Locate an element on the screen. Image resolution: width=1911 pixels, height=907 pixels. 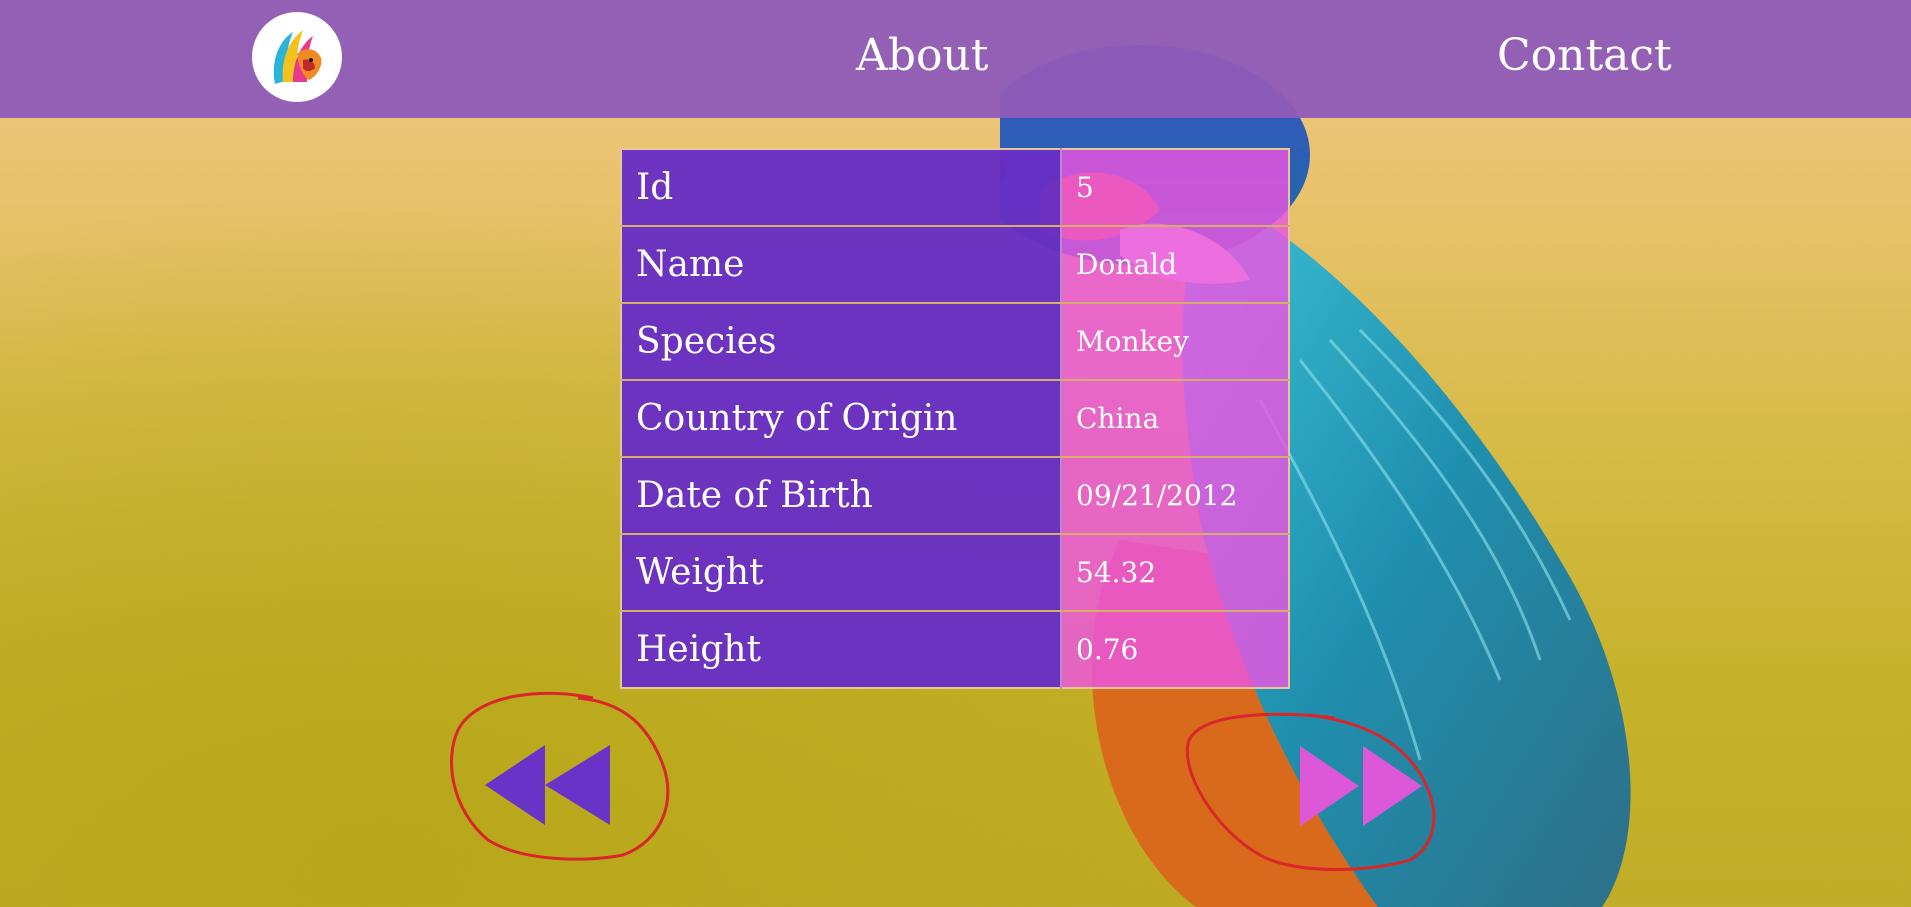
row-value: 0.76 is located at coordinates (1175, 649).